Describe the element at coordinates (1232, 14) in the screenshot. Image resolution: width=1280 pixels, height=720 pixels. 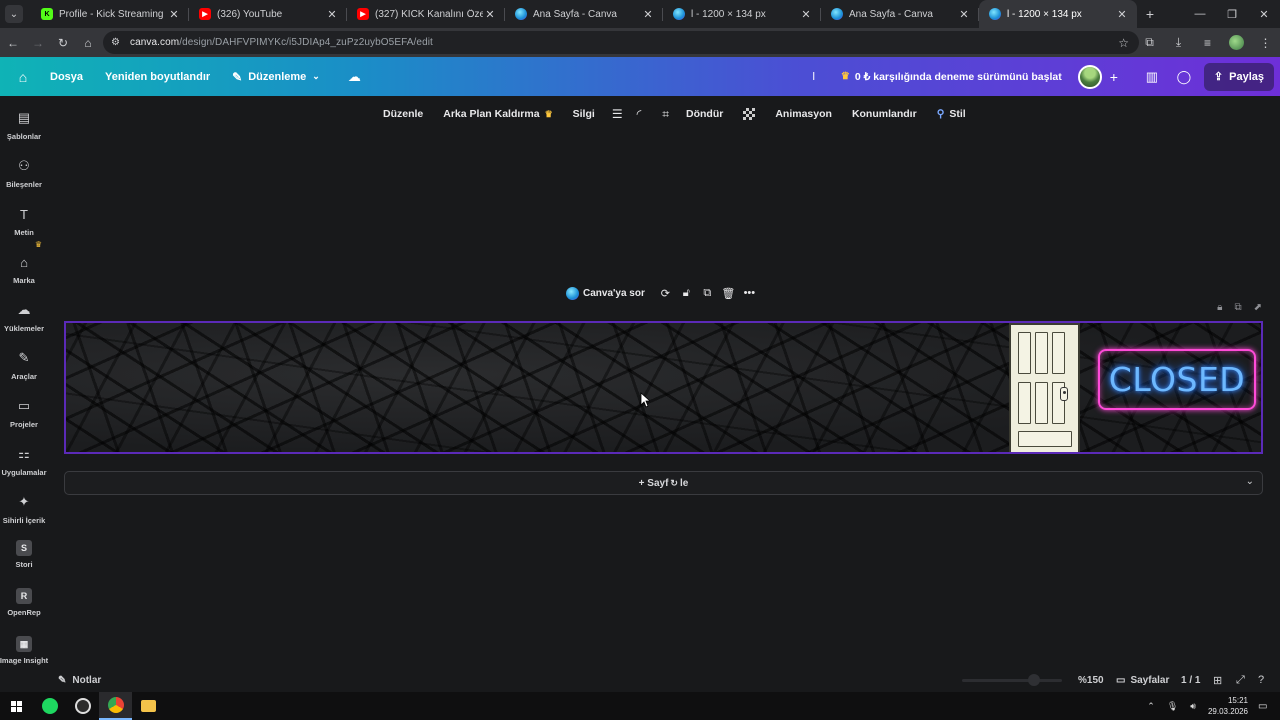
I see `maximize-icon: ❐` at that location.